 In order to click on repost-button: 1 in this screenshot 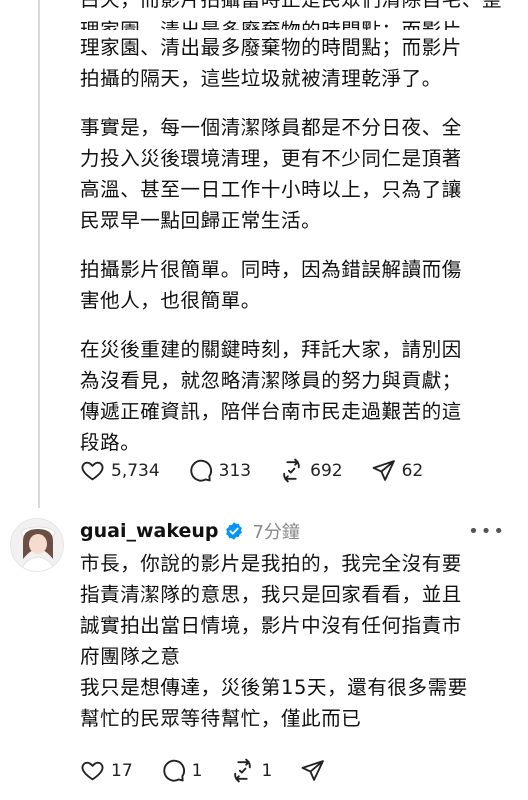, I will do `click(251, 770)`.